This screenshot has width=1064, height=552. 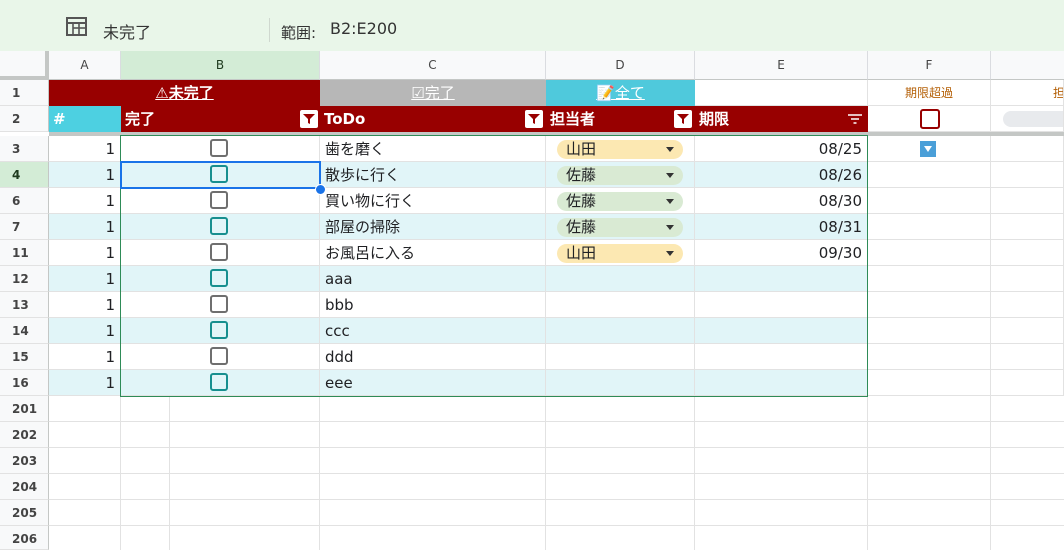 I want to click on assignee-cell: 山田, so click(x=620, y=149).